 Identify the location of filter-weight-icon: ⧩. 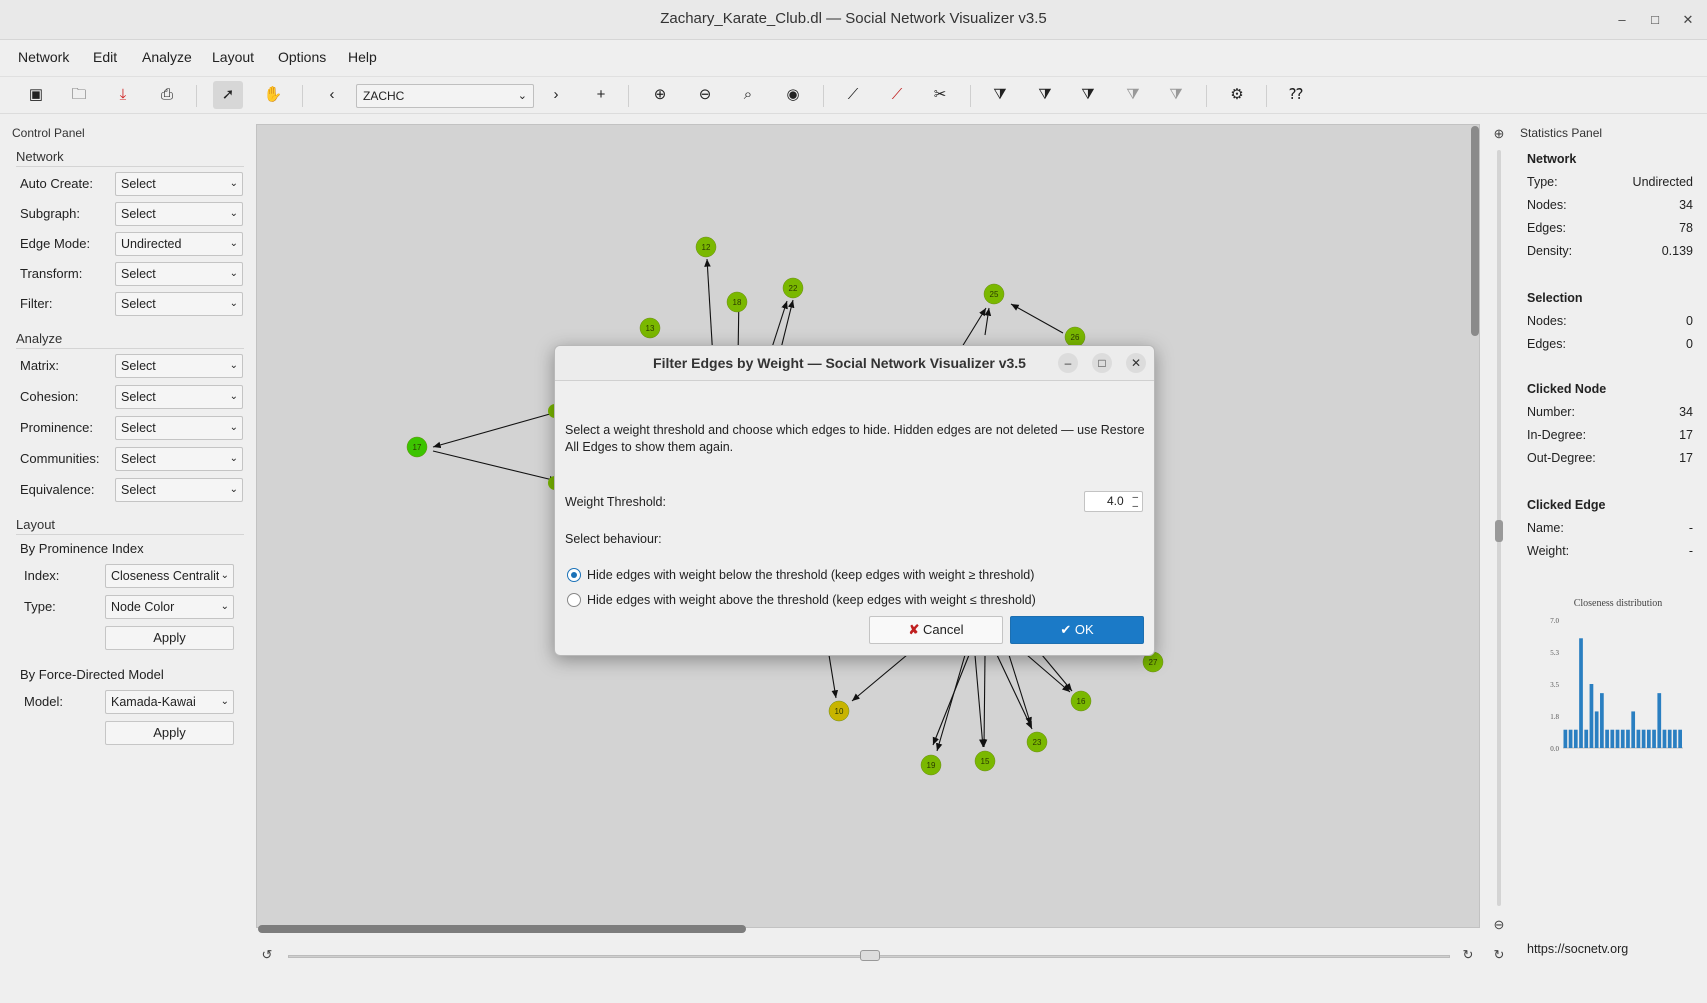
(1088, 95).